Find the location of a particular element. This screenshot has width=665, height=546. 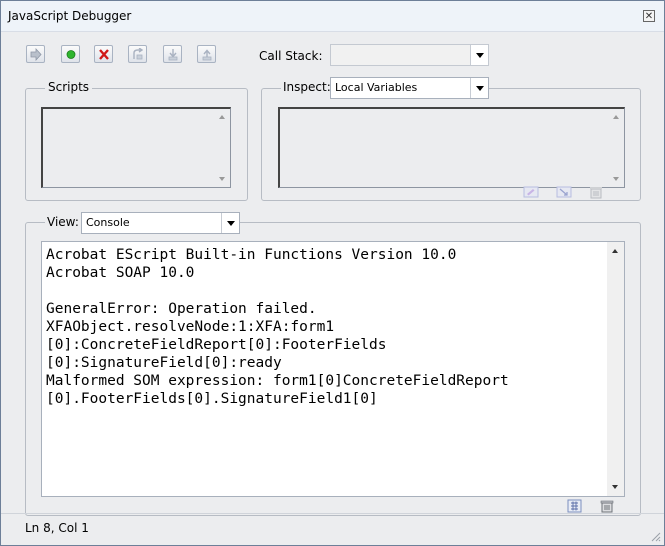

inspect-scrollbar is located at coordinates (616, 148).